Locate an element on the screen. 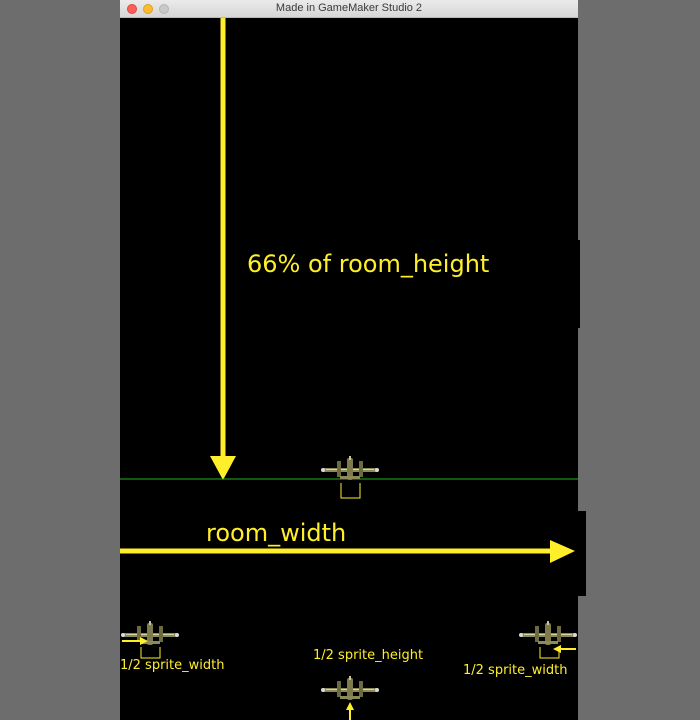 This screenshot has width=700, height=720. room-height-label: 66% of room_height is located at coordinates (368, 264).